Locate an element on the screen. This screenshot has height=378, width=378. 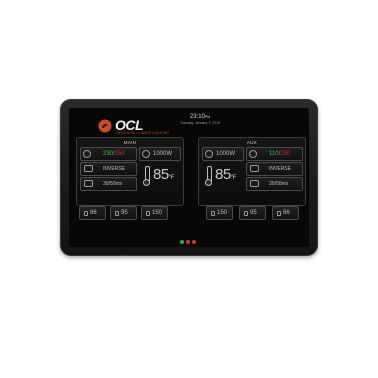
aux-power-button: 1000W is located at coordinates (223, 154).